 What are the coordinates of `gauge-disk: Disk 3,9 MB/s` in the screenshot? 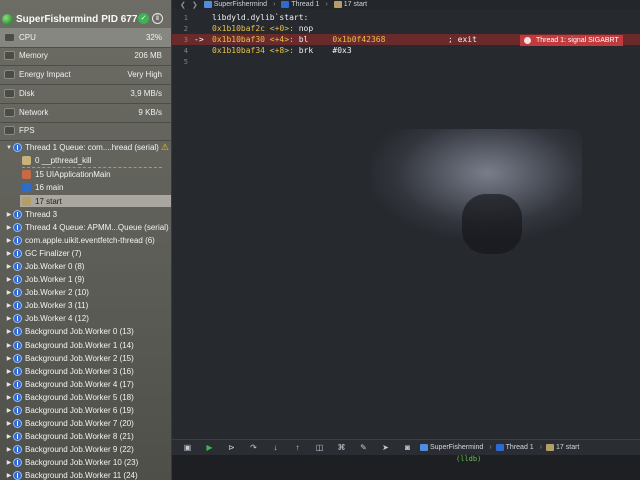 It's located at (85, 93).